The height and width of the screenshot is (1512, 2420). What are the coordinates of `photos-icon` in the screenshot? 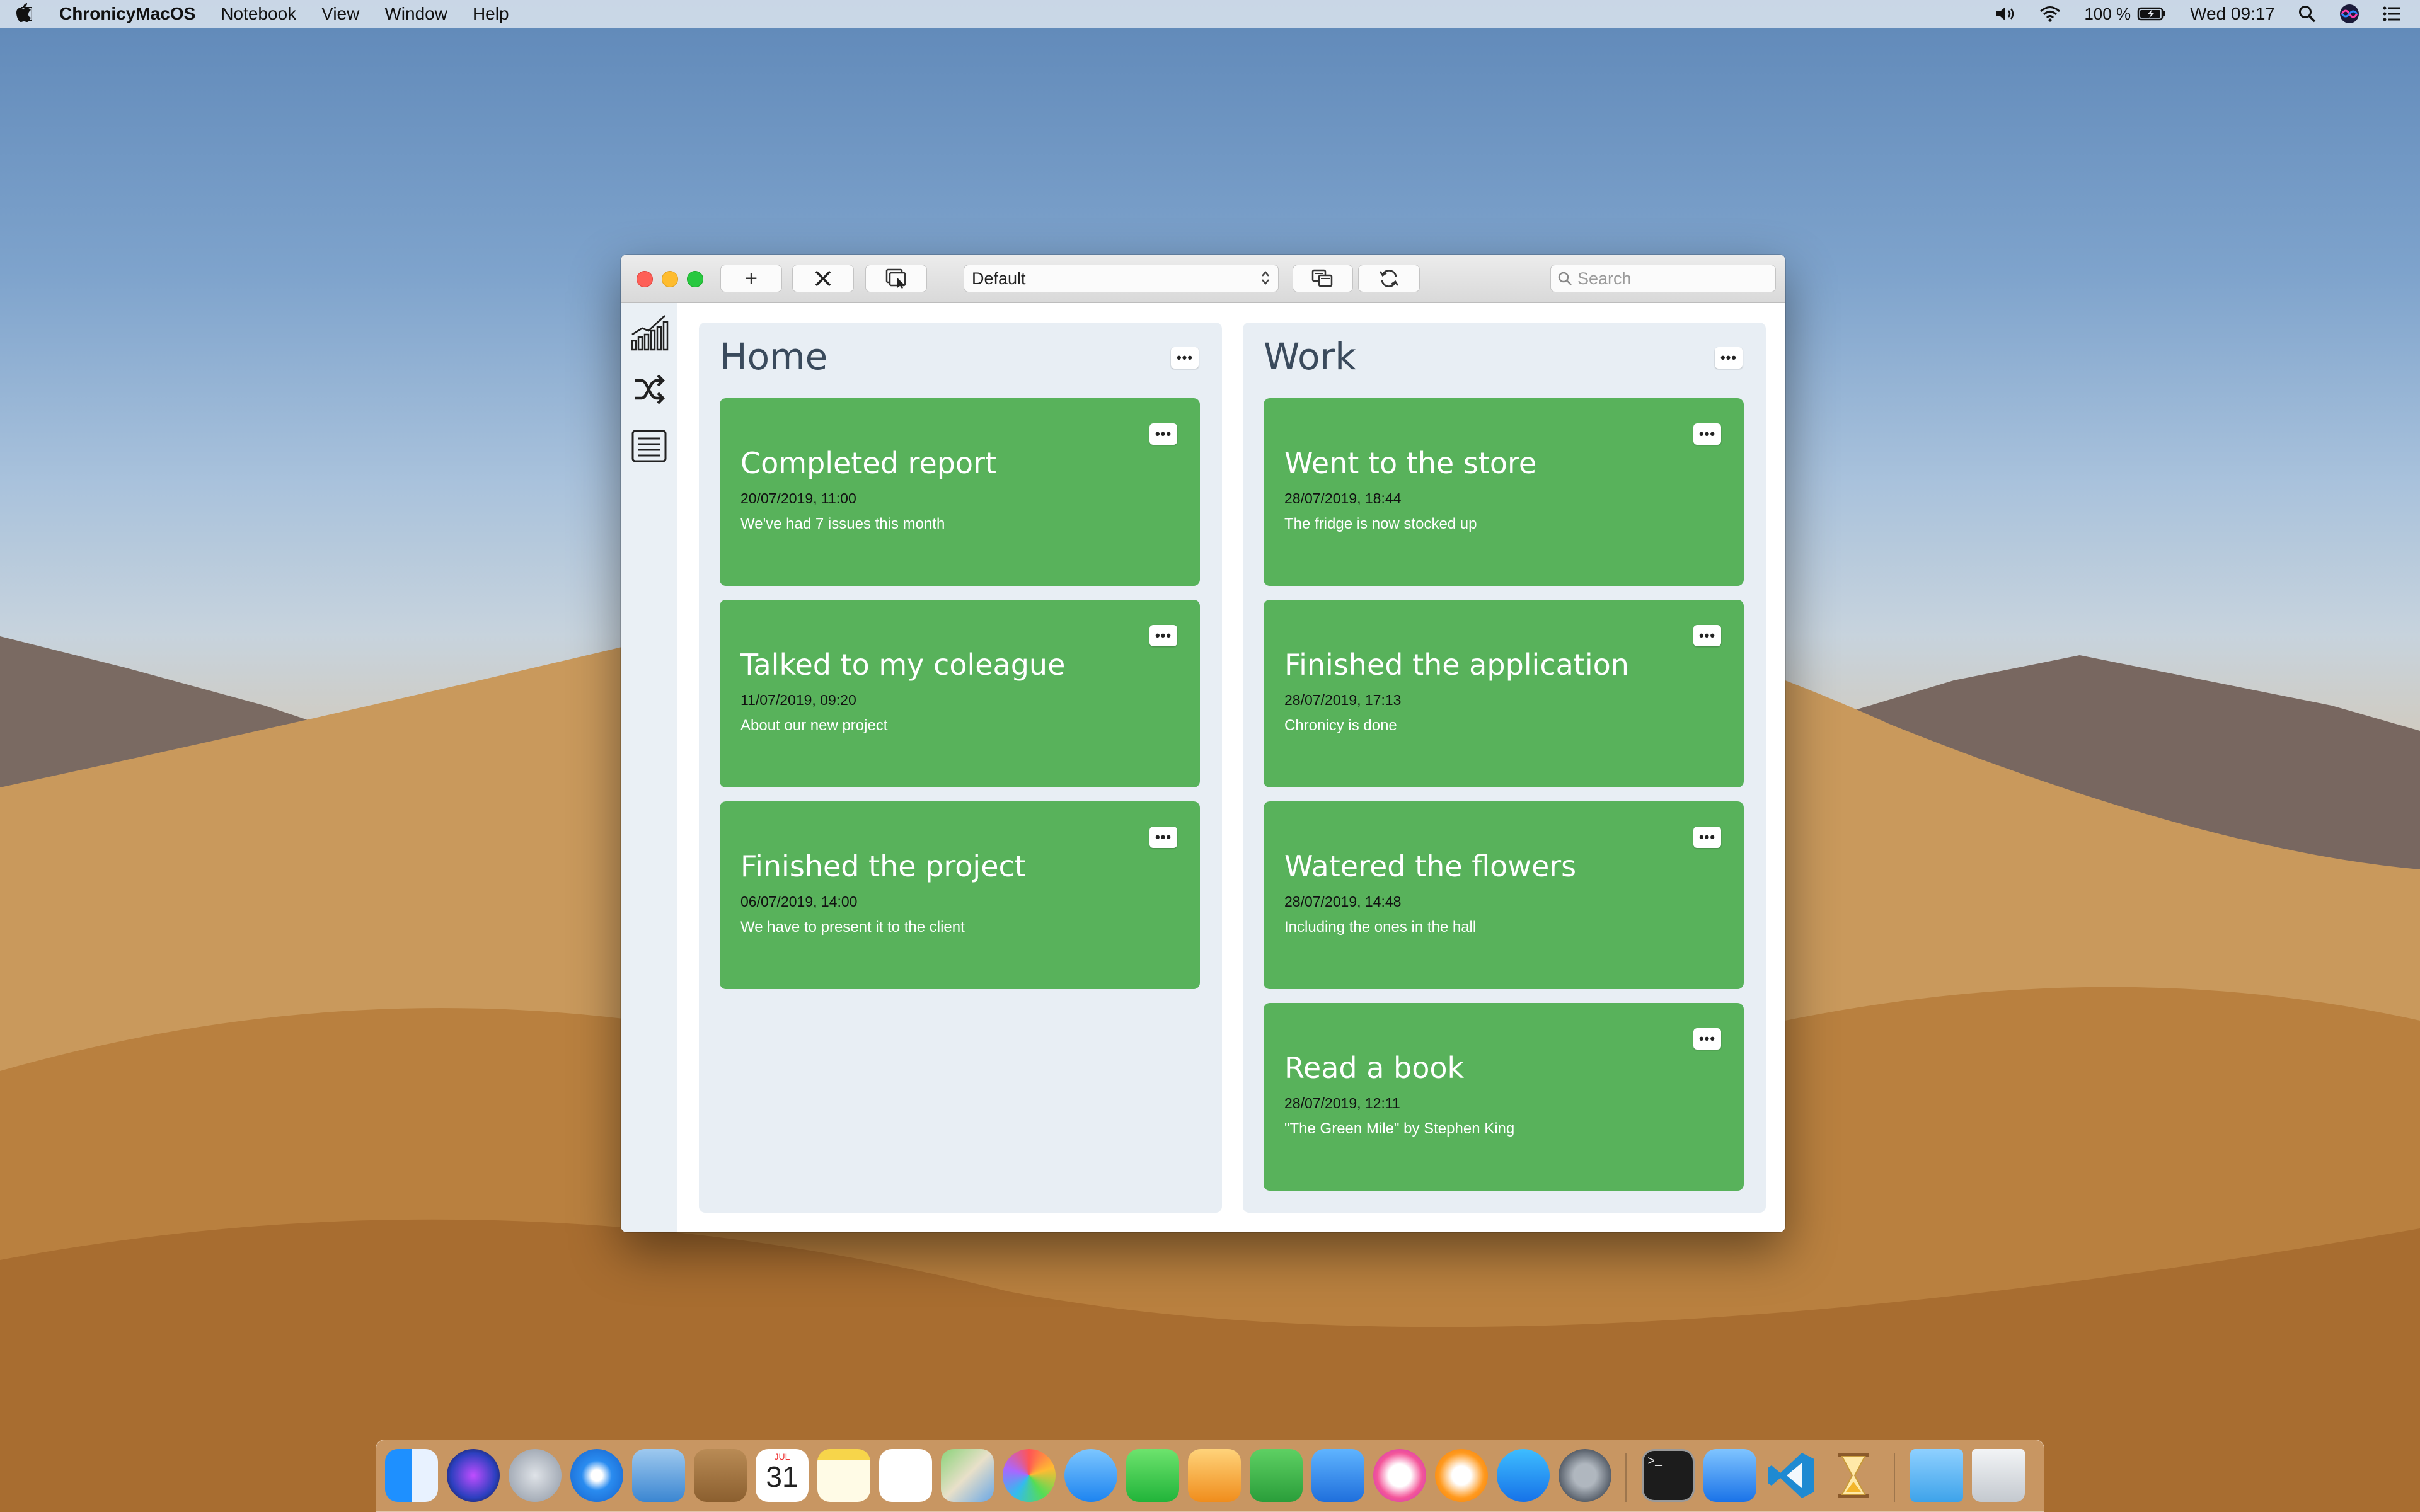 It's located at (1029, 1475).